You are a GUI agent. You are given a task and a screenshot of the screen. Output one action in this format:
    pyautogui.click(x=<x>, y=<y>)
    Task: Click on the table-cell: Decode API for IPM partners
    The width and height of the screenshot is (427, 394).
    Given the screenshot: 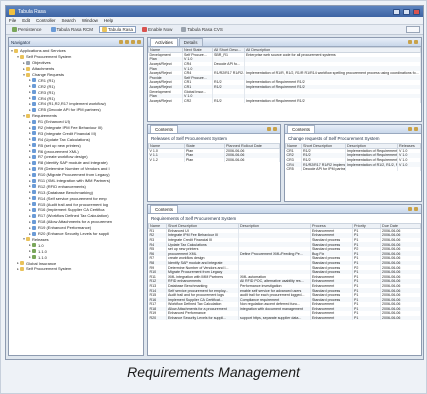 What is the action you would take?
    pyautogui.click(x=323, y=169)
    